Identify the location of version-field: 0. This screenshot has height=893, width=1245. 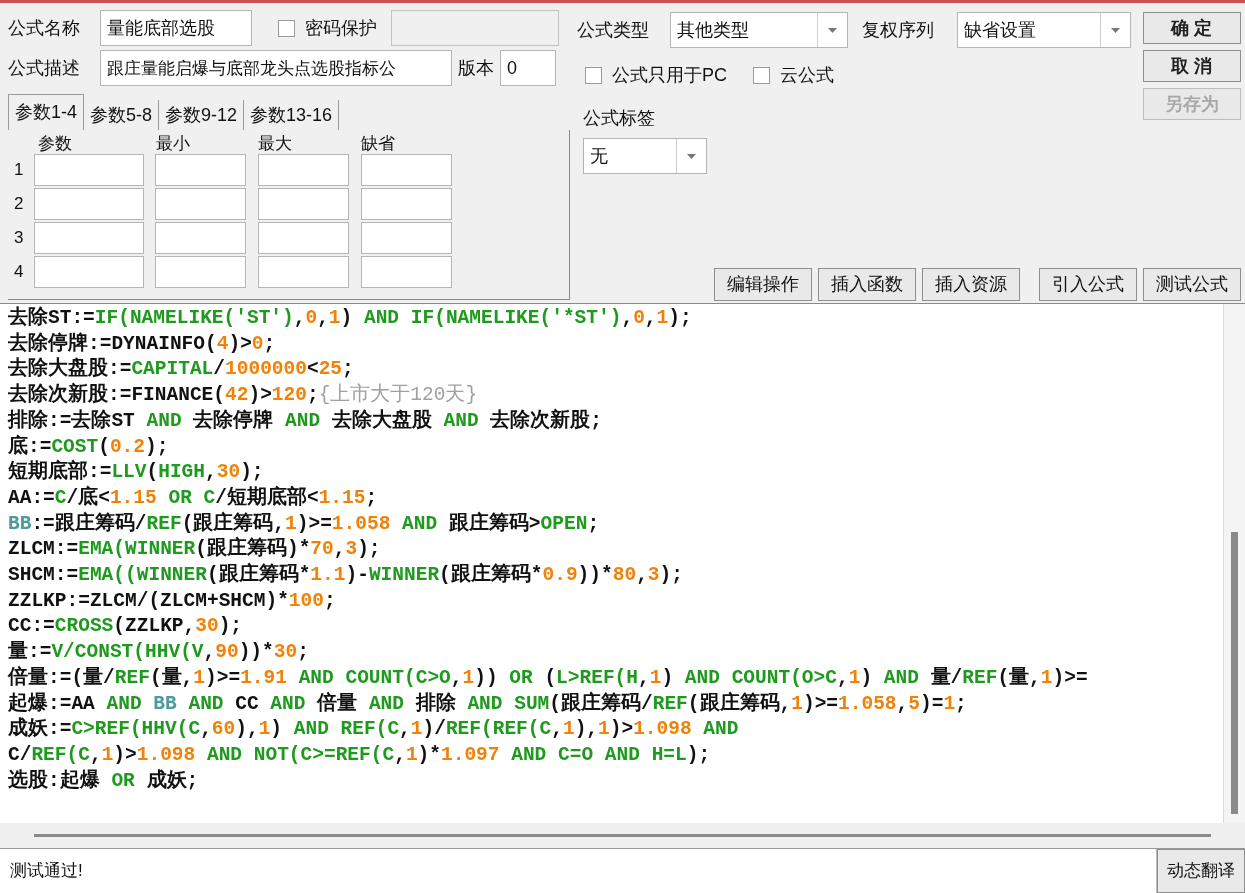
(528, 68).